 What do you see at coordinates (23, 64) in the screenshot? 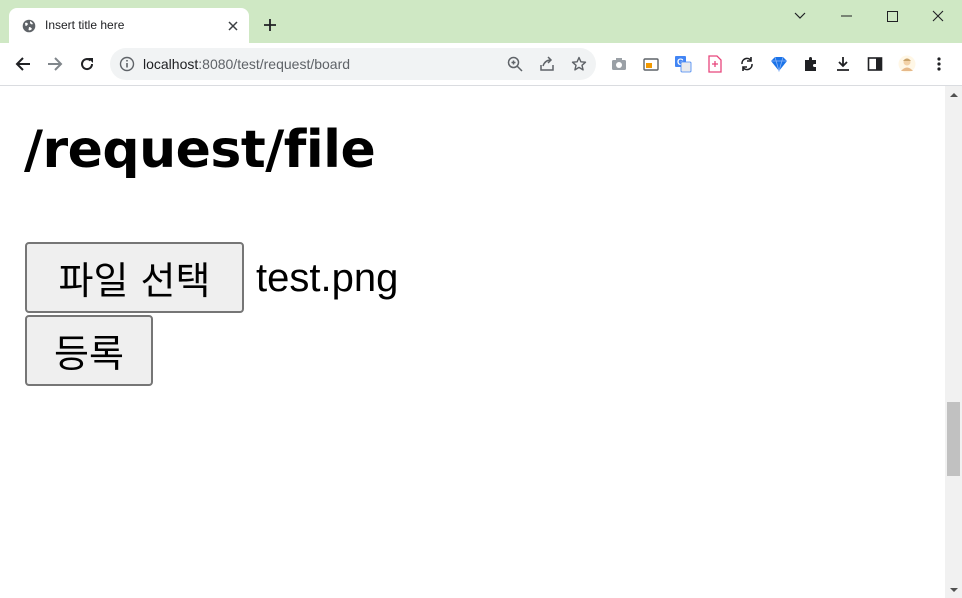
I see `back-icon` at bounding box center [23, 64].